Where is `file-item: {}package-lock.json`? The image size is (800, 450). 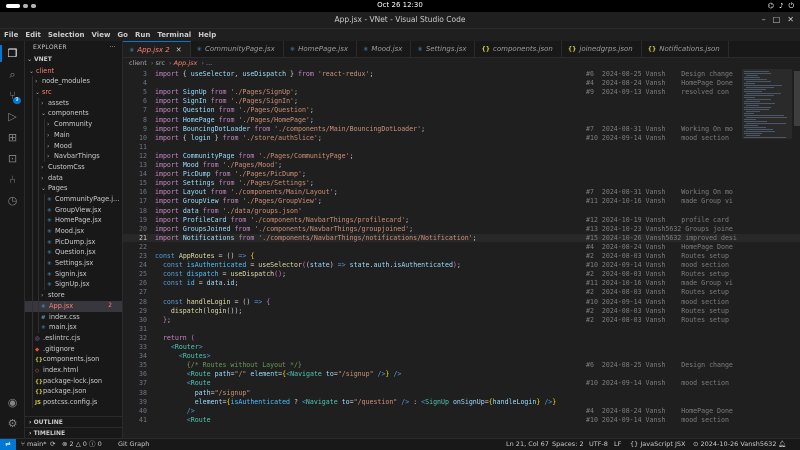 file-item: {}package-lock.json is located at coordinates (73, 381).